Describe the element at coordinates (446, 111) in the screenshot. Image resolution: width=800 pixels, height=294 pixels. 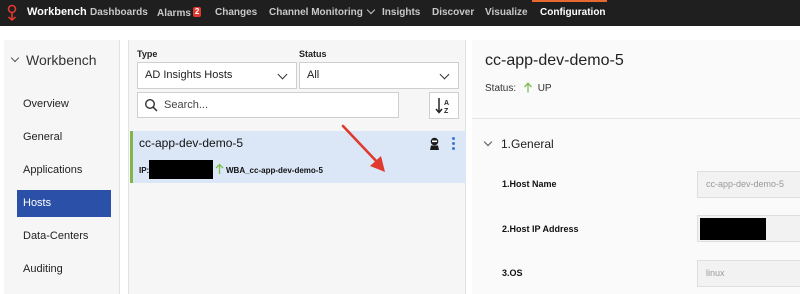
I see `svg-text: Z` at that location.